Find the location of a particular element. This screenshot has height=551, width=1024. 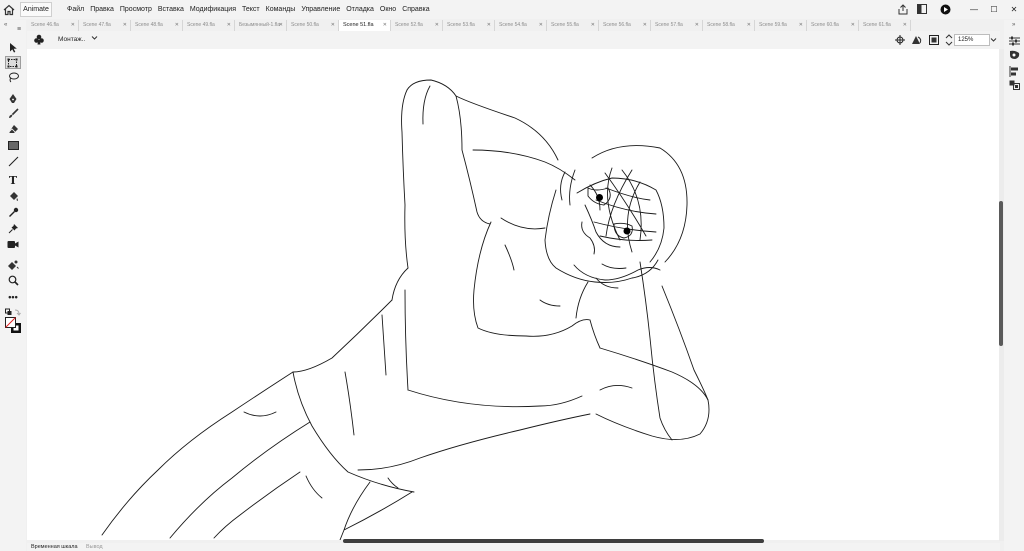

assets-icon is located at coordinates (1014, 86).